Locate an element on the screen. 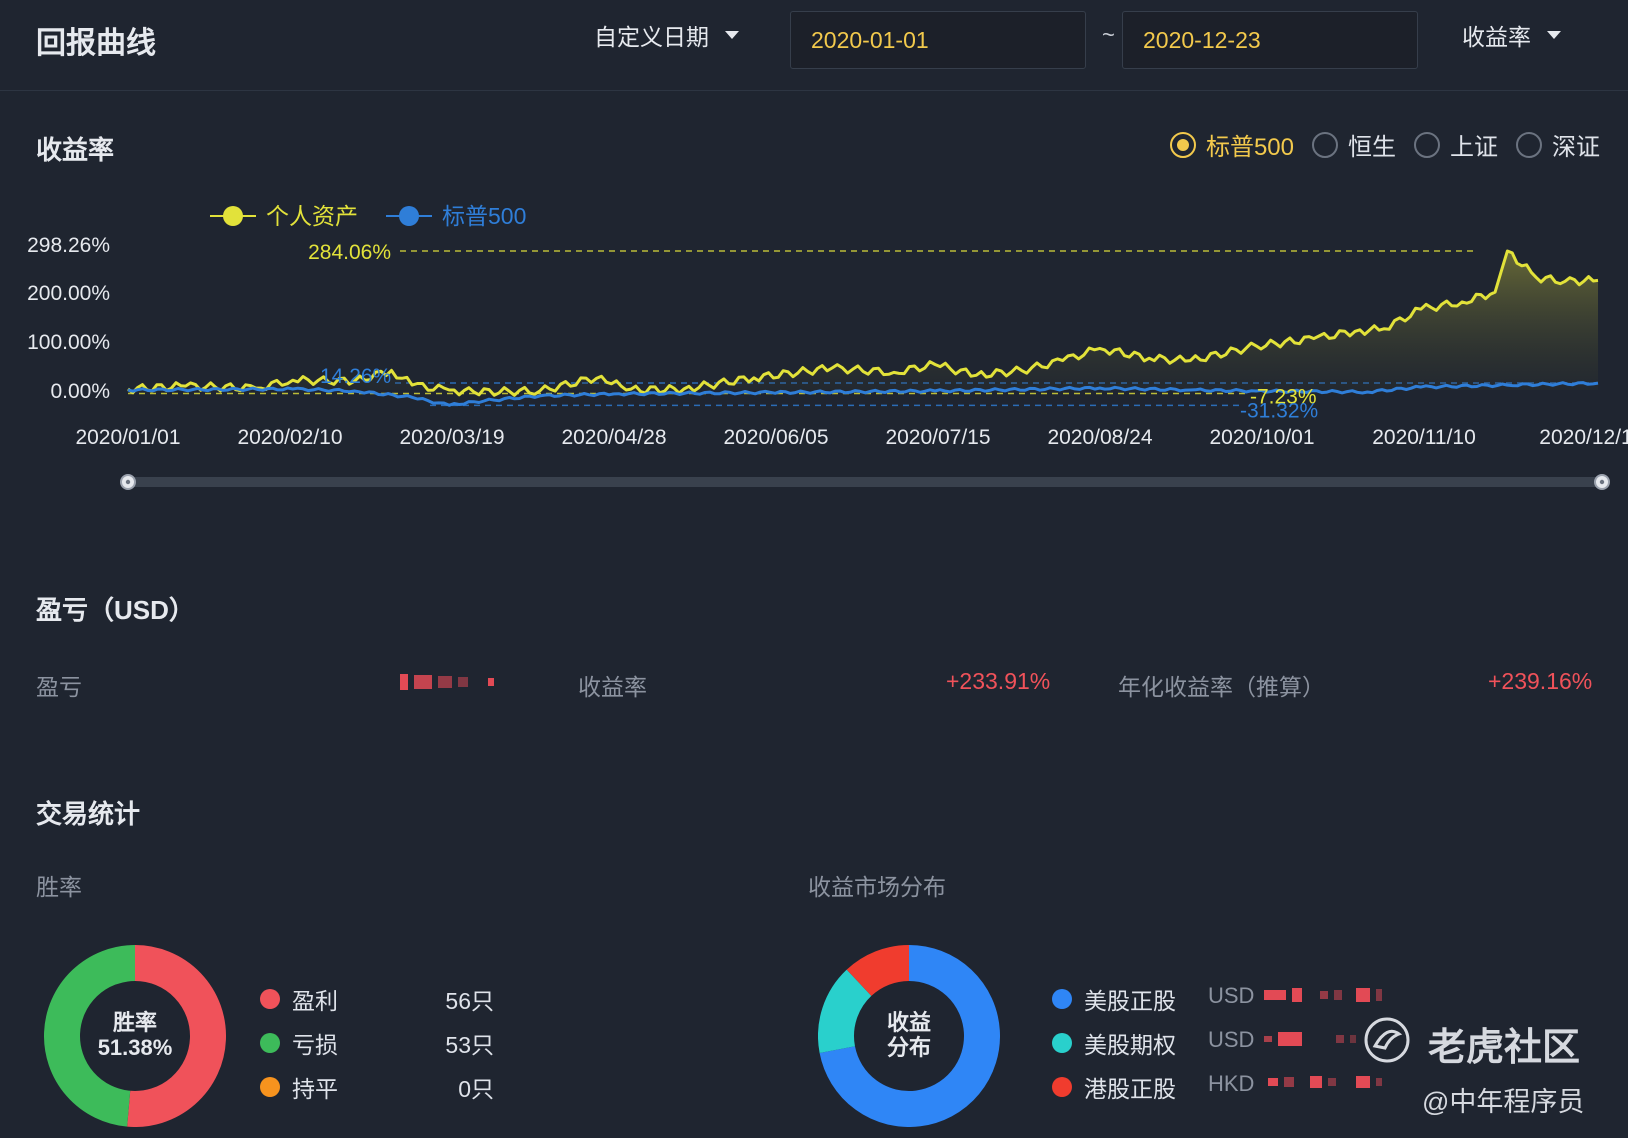  date-mode-label: 自定义日期 is located at coordinates (651, 37).